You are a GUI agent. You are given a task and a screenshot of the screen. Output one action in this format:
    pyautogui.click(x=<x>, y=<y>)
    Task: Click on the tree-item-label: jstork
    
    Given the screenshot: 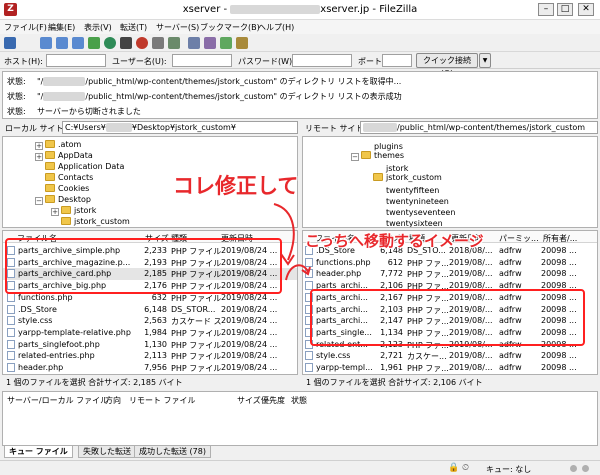 What is the action you would take?
    pyautogui.click(x=85, y=210)
    